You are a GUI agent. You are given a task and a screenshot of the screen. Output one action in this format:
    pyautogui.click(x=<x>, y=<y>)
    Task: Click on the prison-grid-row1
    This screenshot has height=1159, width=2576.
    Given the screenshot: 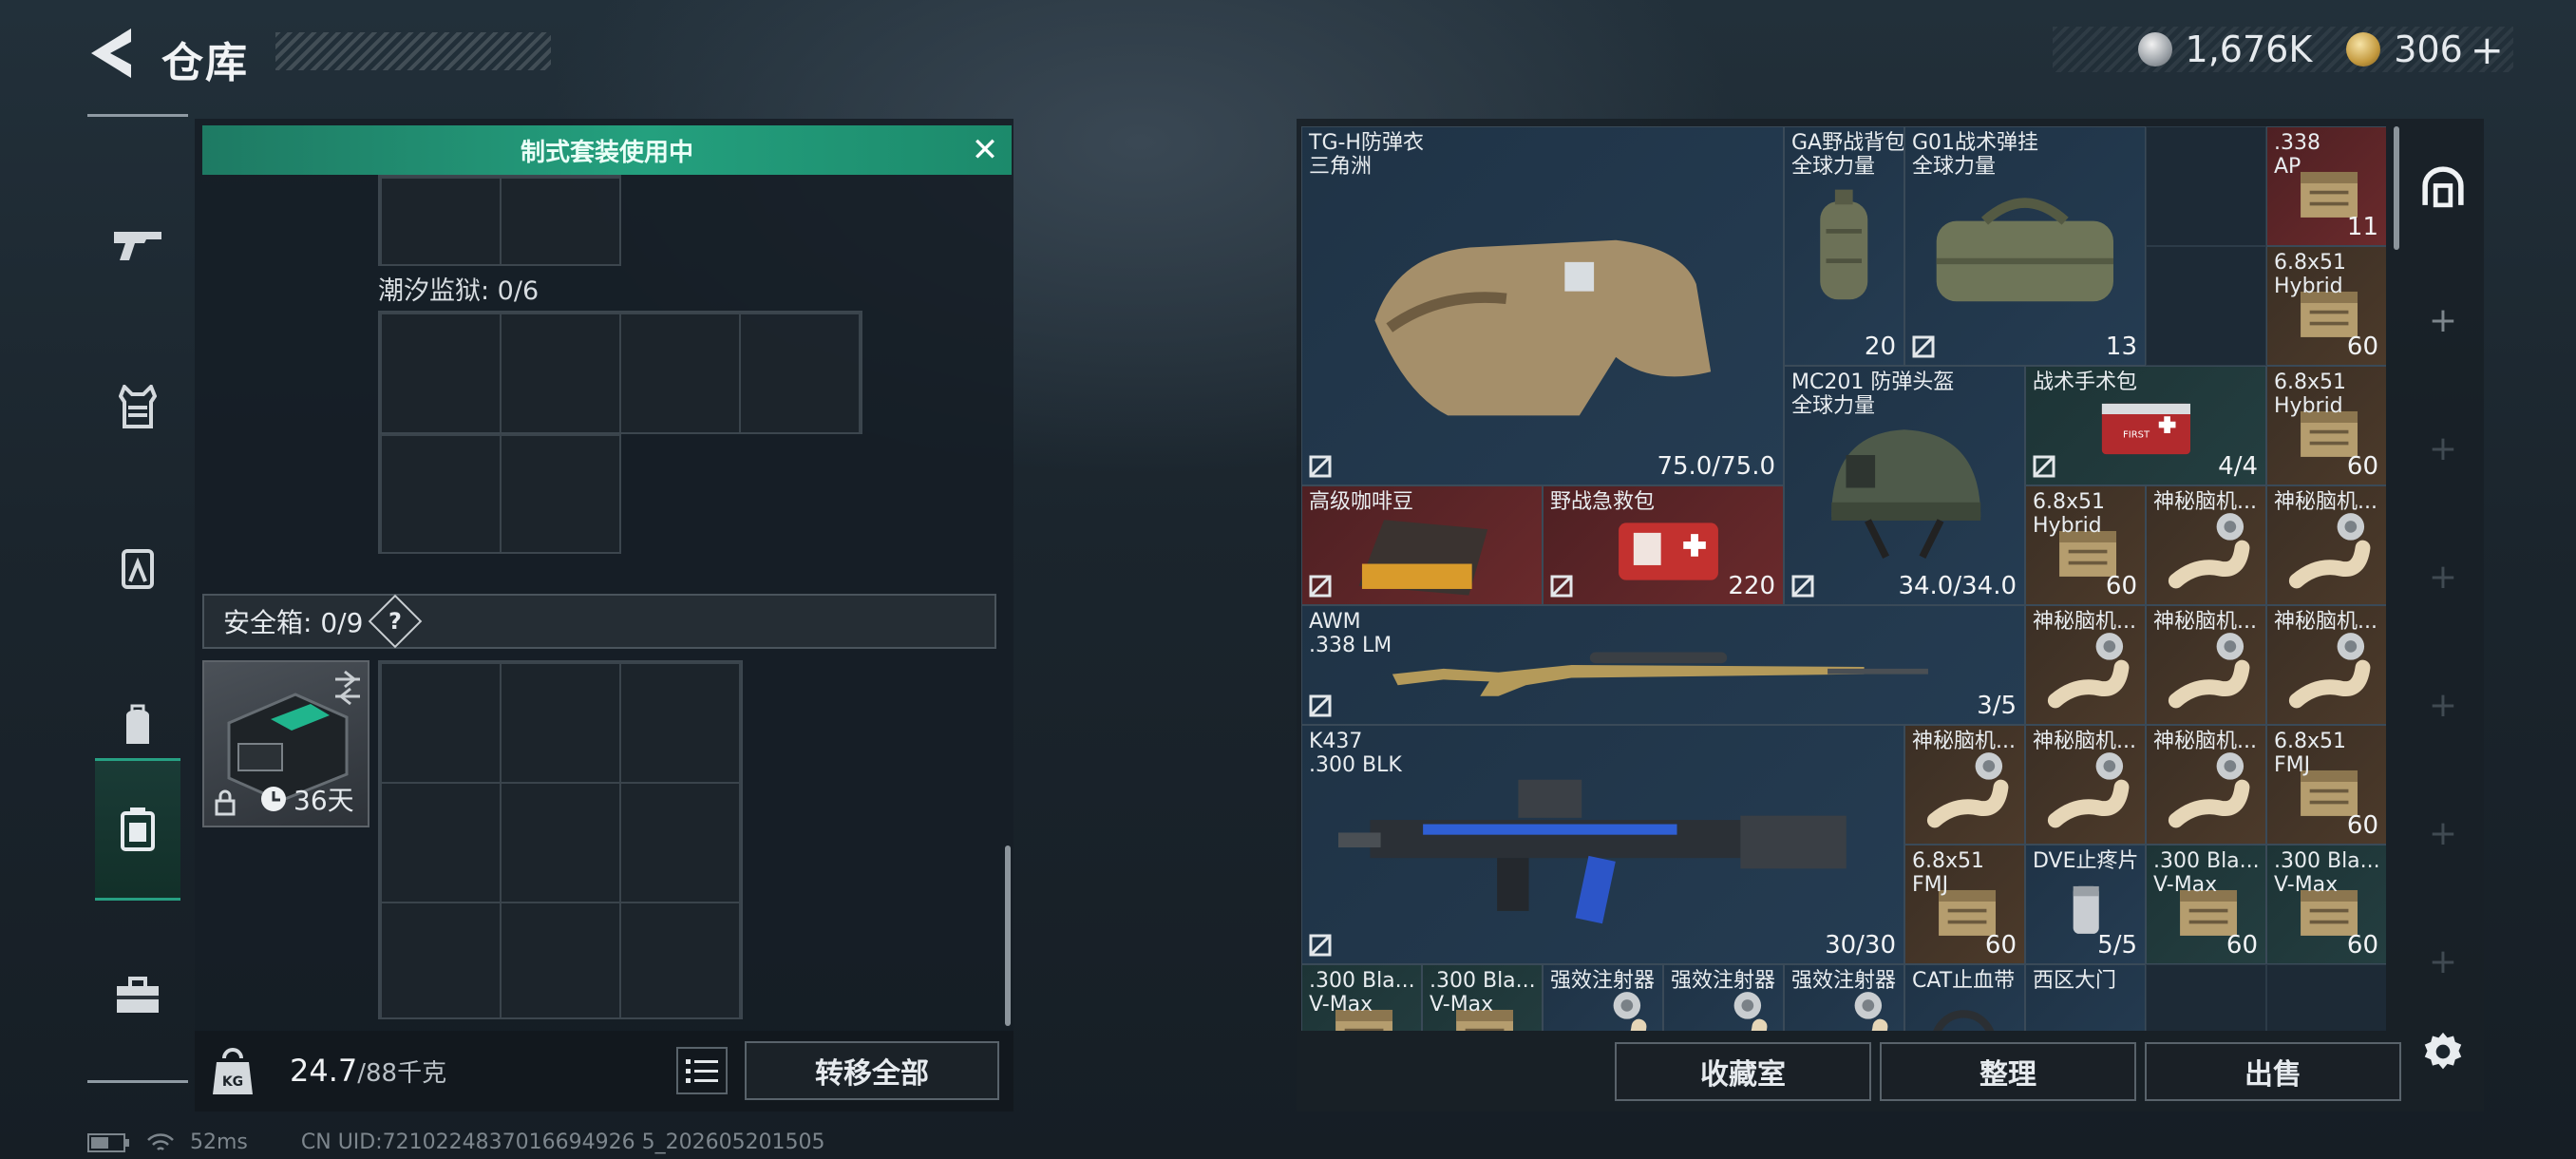 What is the action you would take?
    pyautogui.click(x=620, y=372)
    